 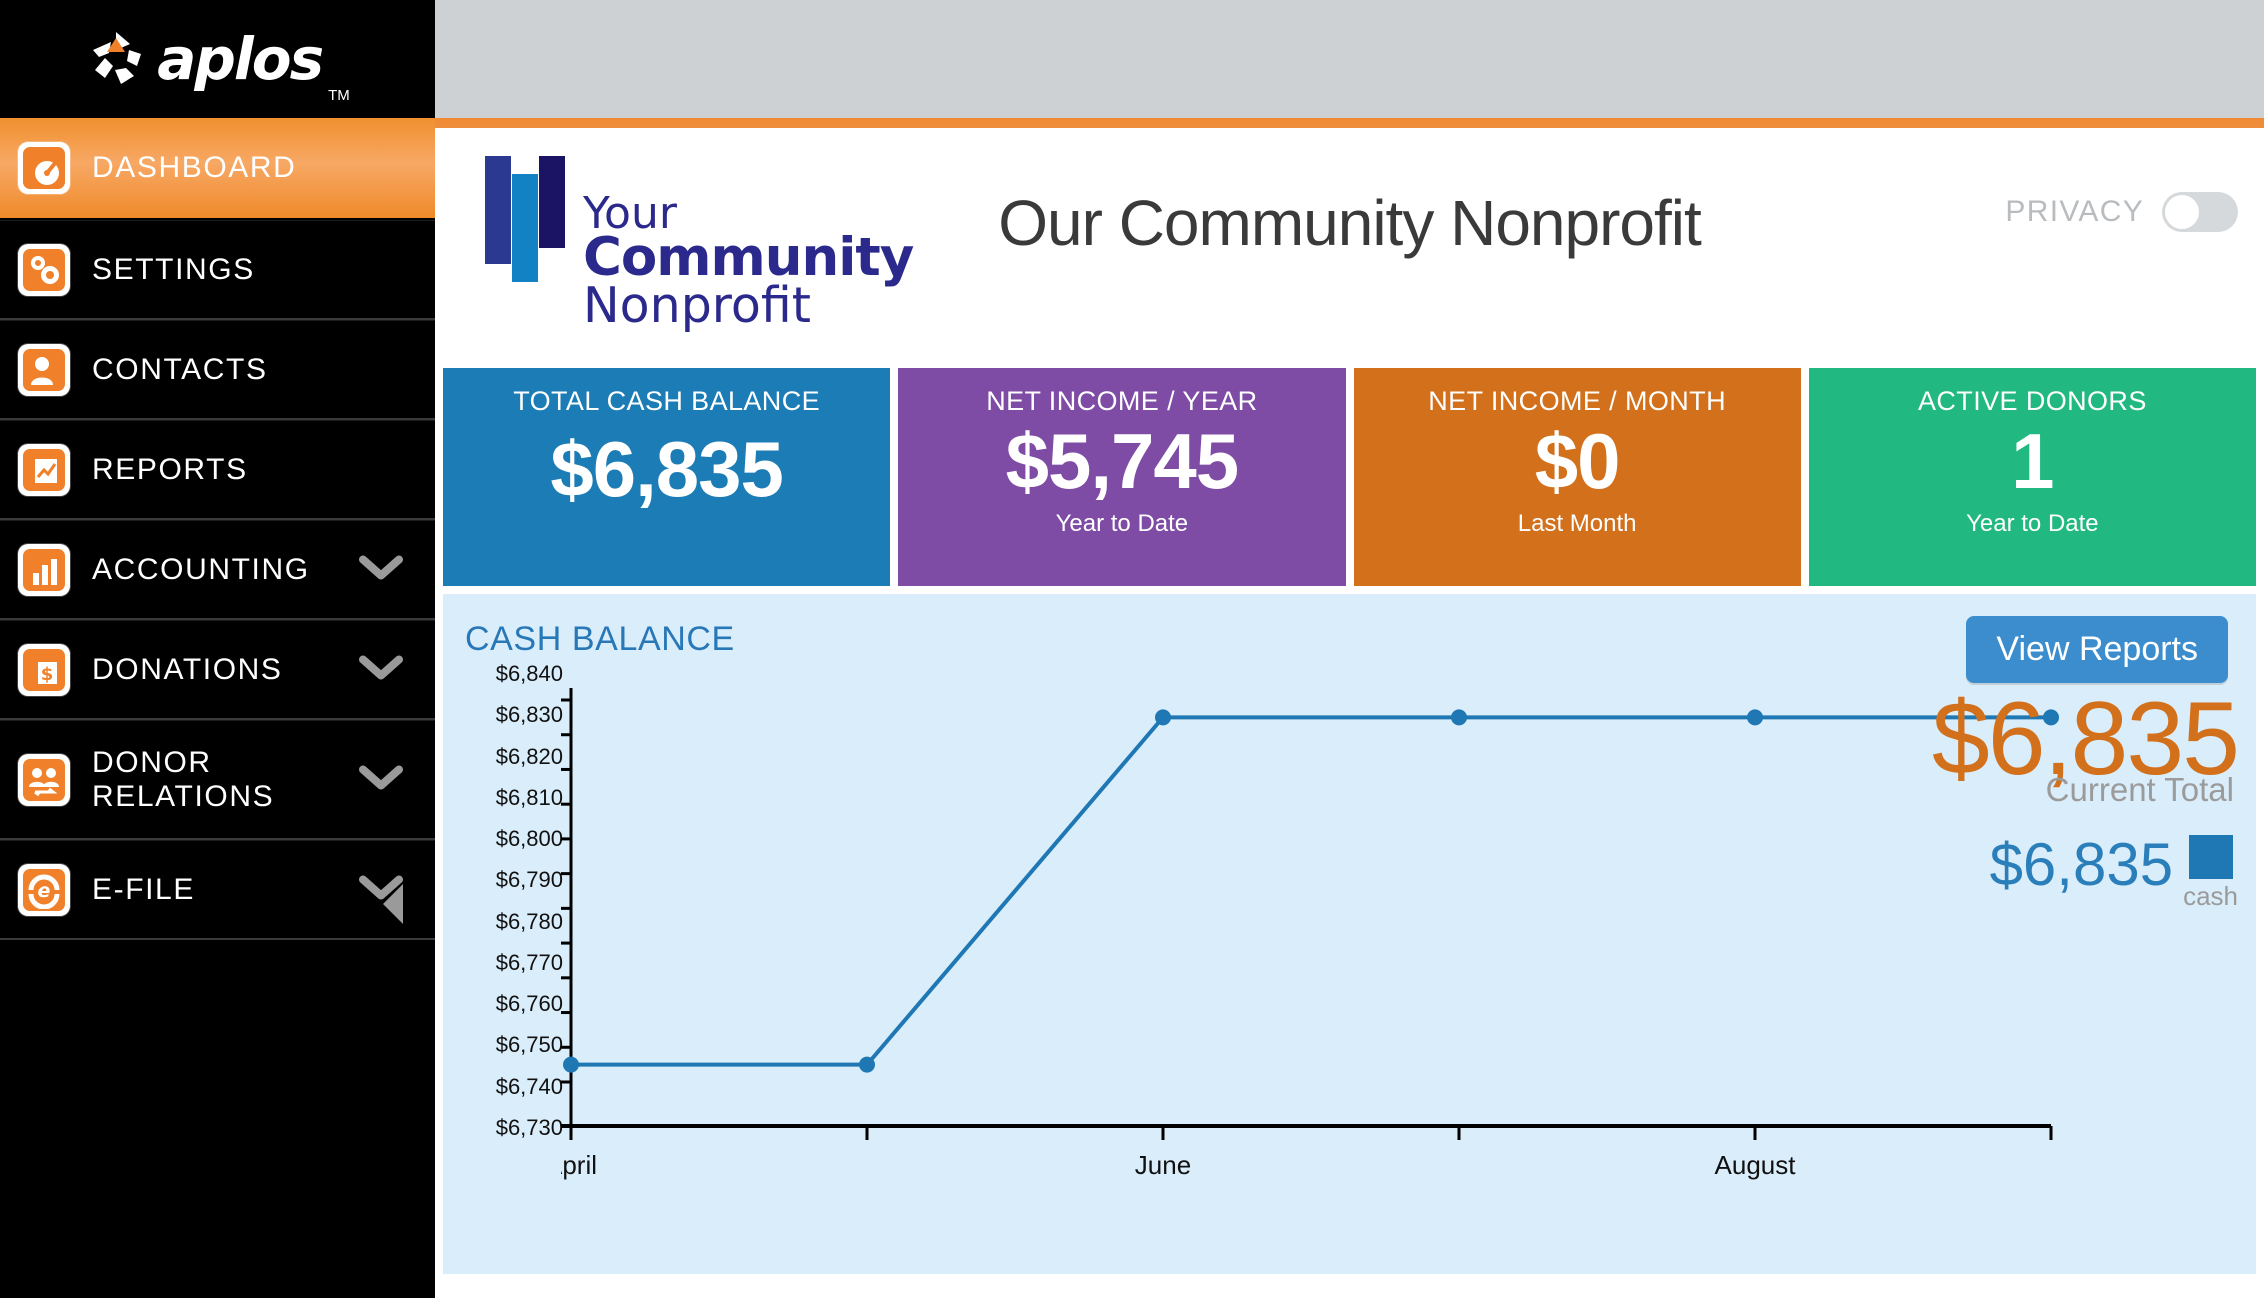 I want to click on kpi-value: $5,745, so click(x=1122, y=461).